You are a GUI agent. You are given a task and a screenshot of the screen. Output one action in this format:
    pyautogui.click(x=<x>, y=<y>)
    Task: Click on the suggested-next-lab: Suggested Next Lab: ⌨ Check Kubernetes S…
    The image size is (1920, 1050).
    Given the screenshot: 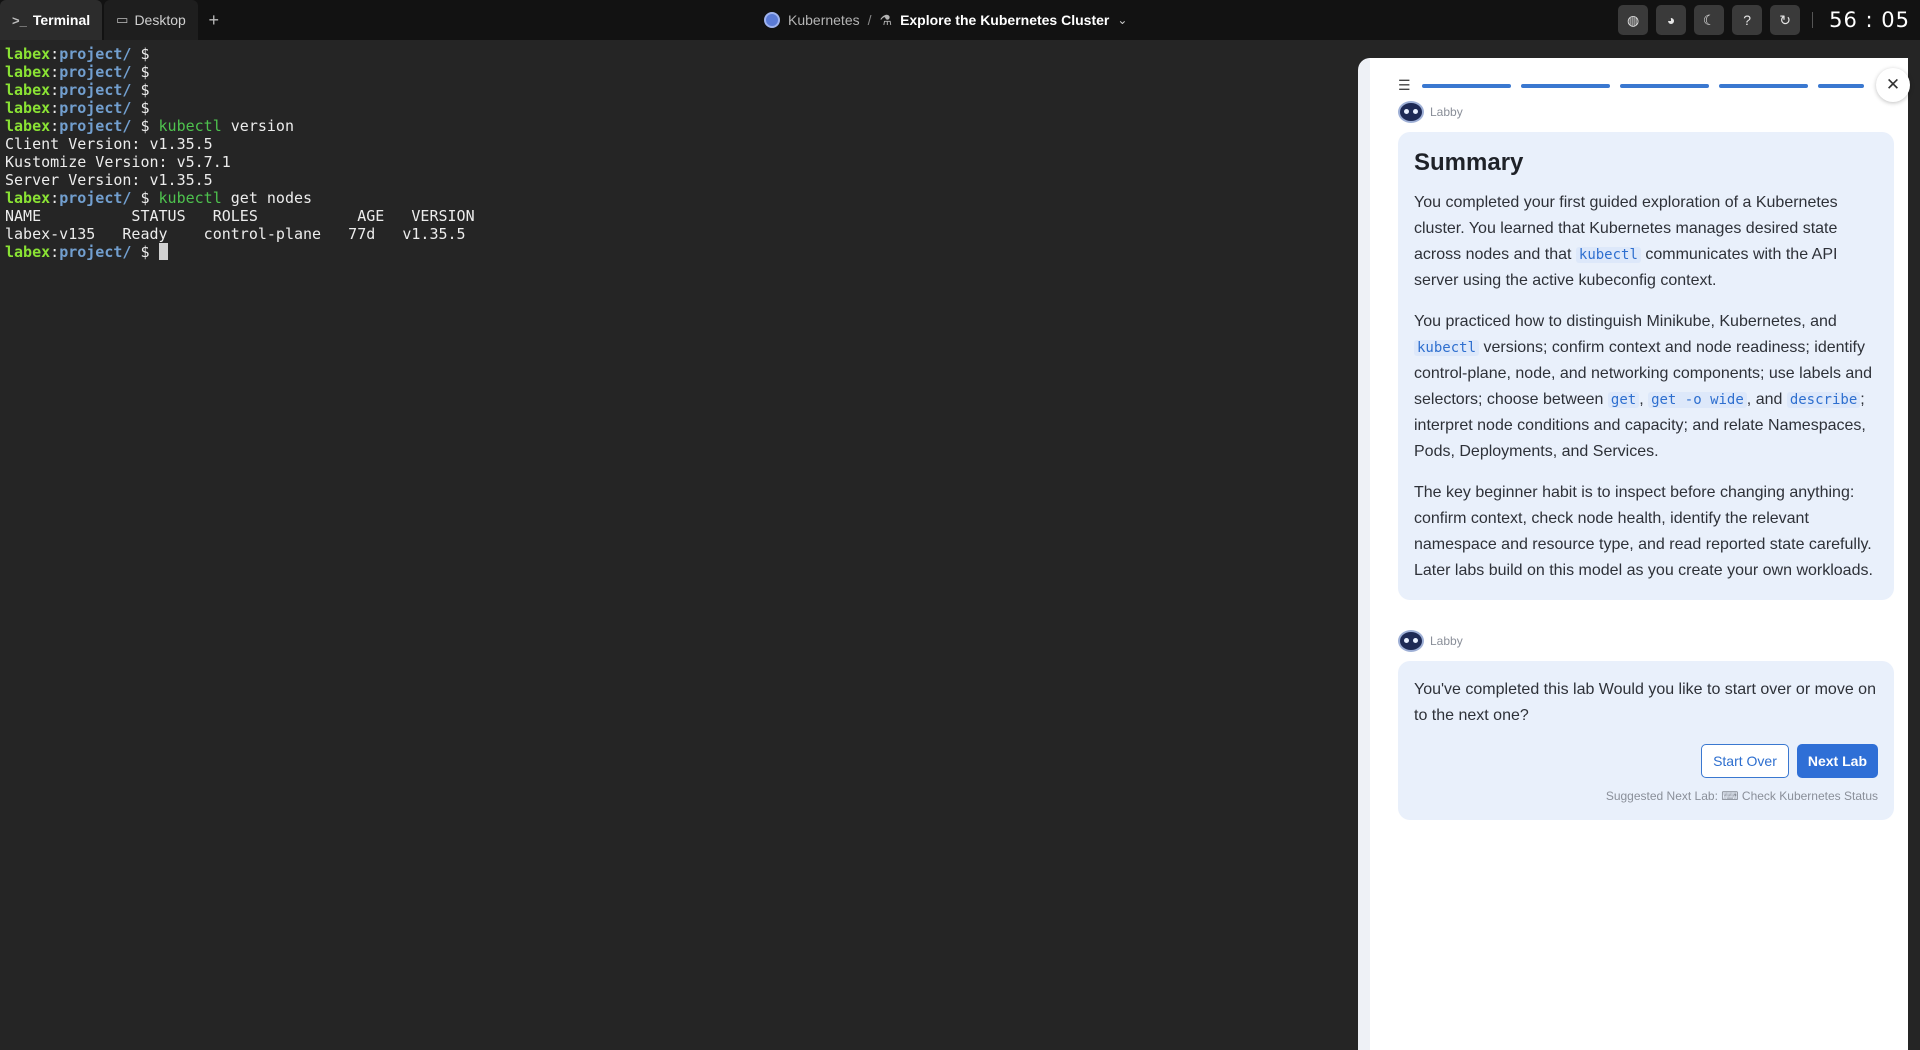 What is the action you would take?
    pyautogui.click(x=1646, y=796)
    